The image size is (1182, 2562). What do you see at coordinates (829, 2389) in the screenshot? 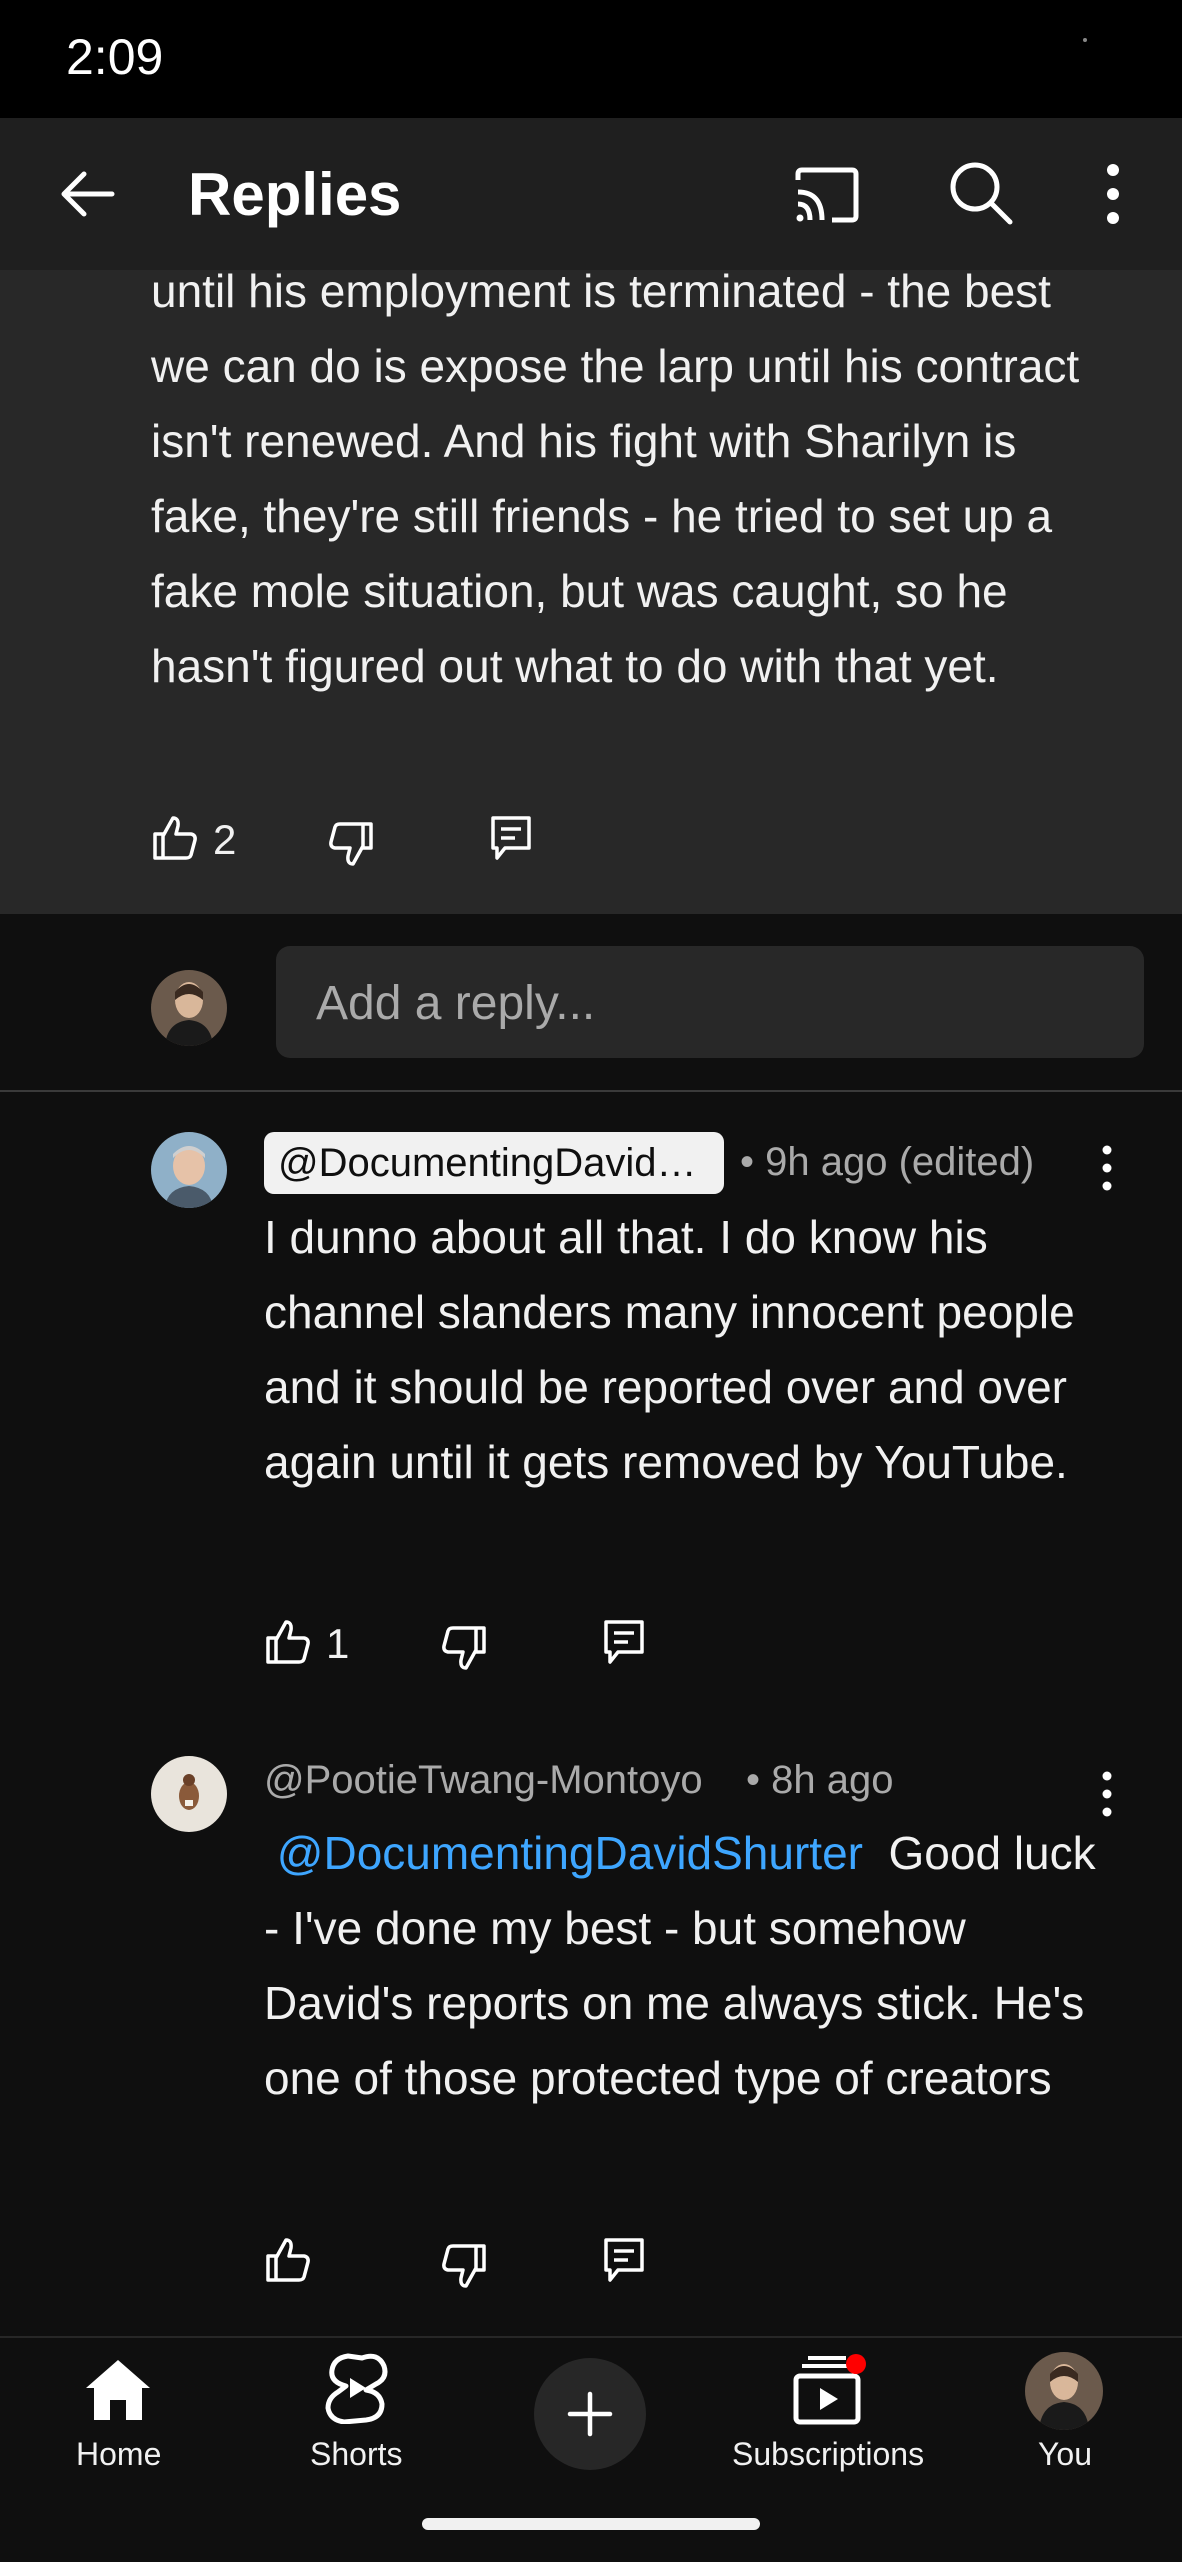
I see `subscriptions-icon` at bounding box center [829, 2389].